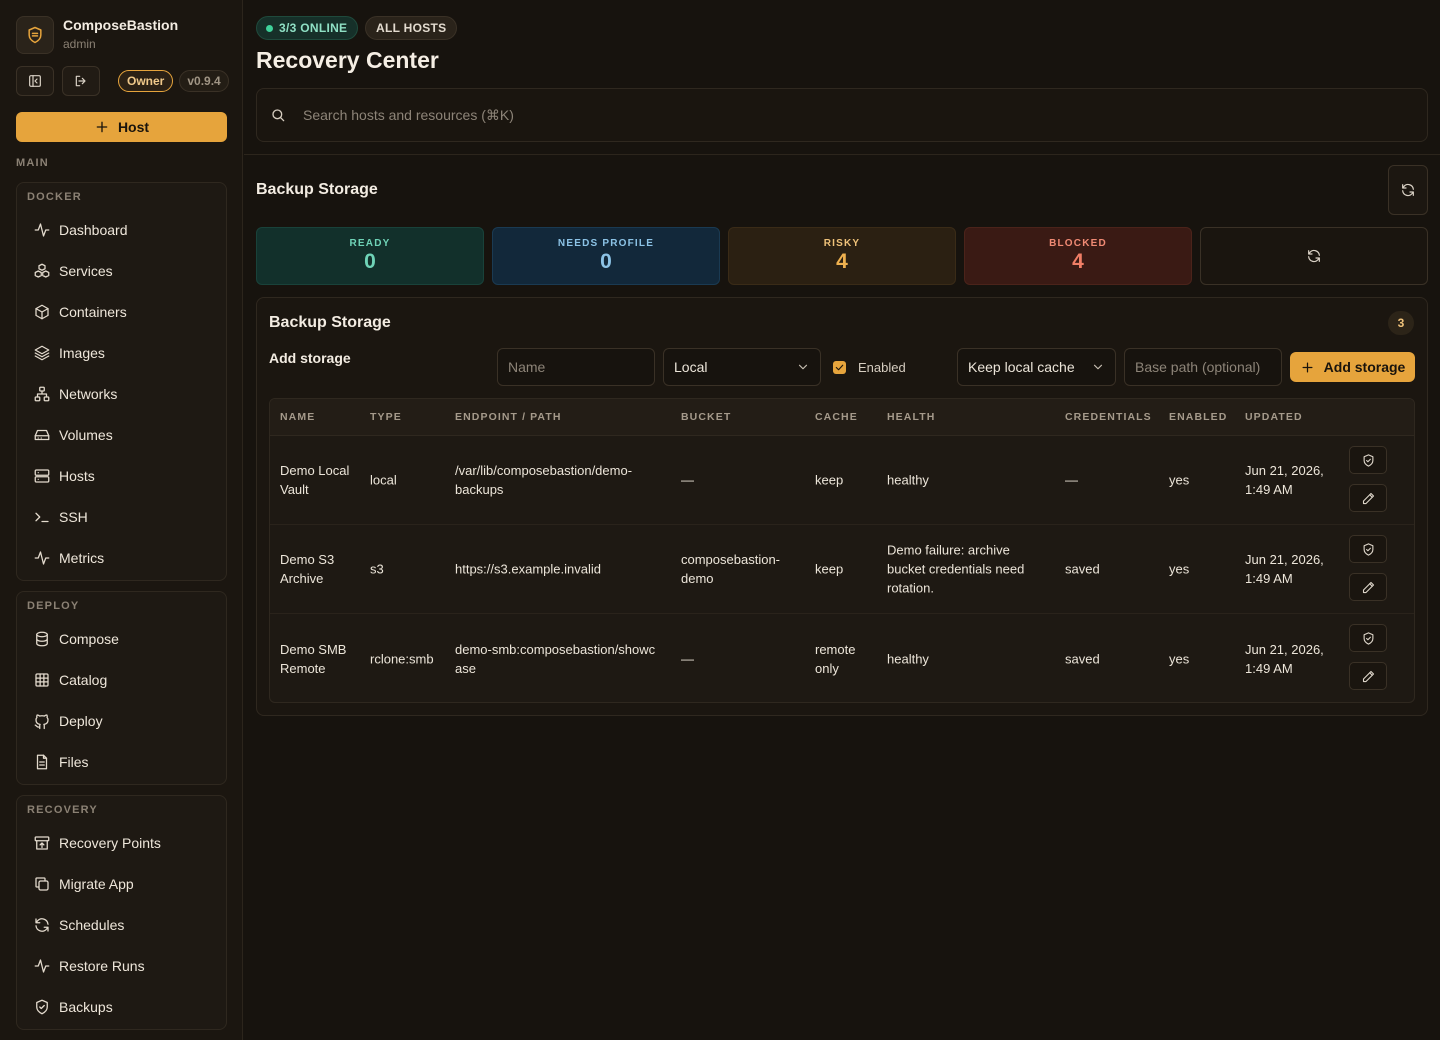 The image size is (1440, 1040). Describe the element at coordinates (911, 417) in the screenshot. I see `column-header-health: HEALTH` at that location.